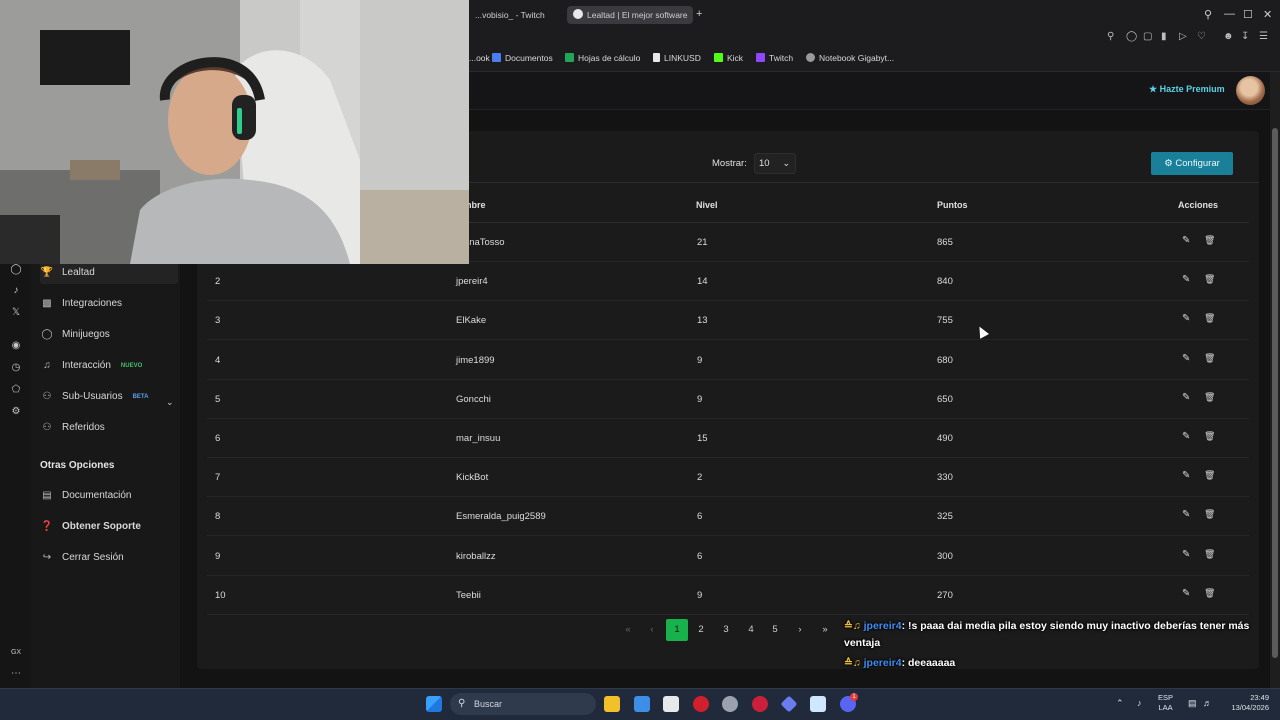 The height and width of the screenshot is (720, 1280). Describe the element at coordinates (1250, 90) in the screenshot. I see `avatar` at that location.